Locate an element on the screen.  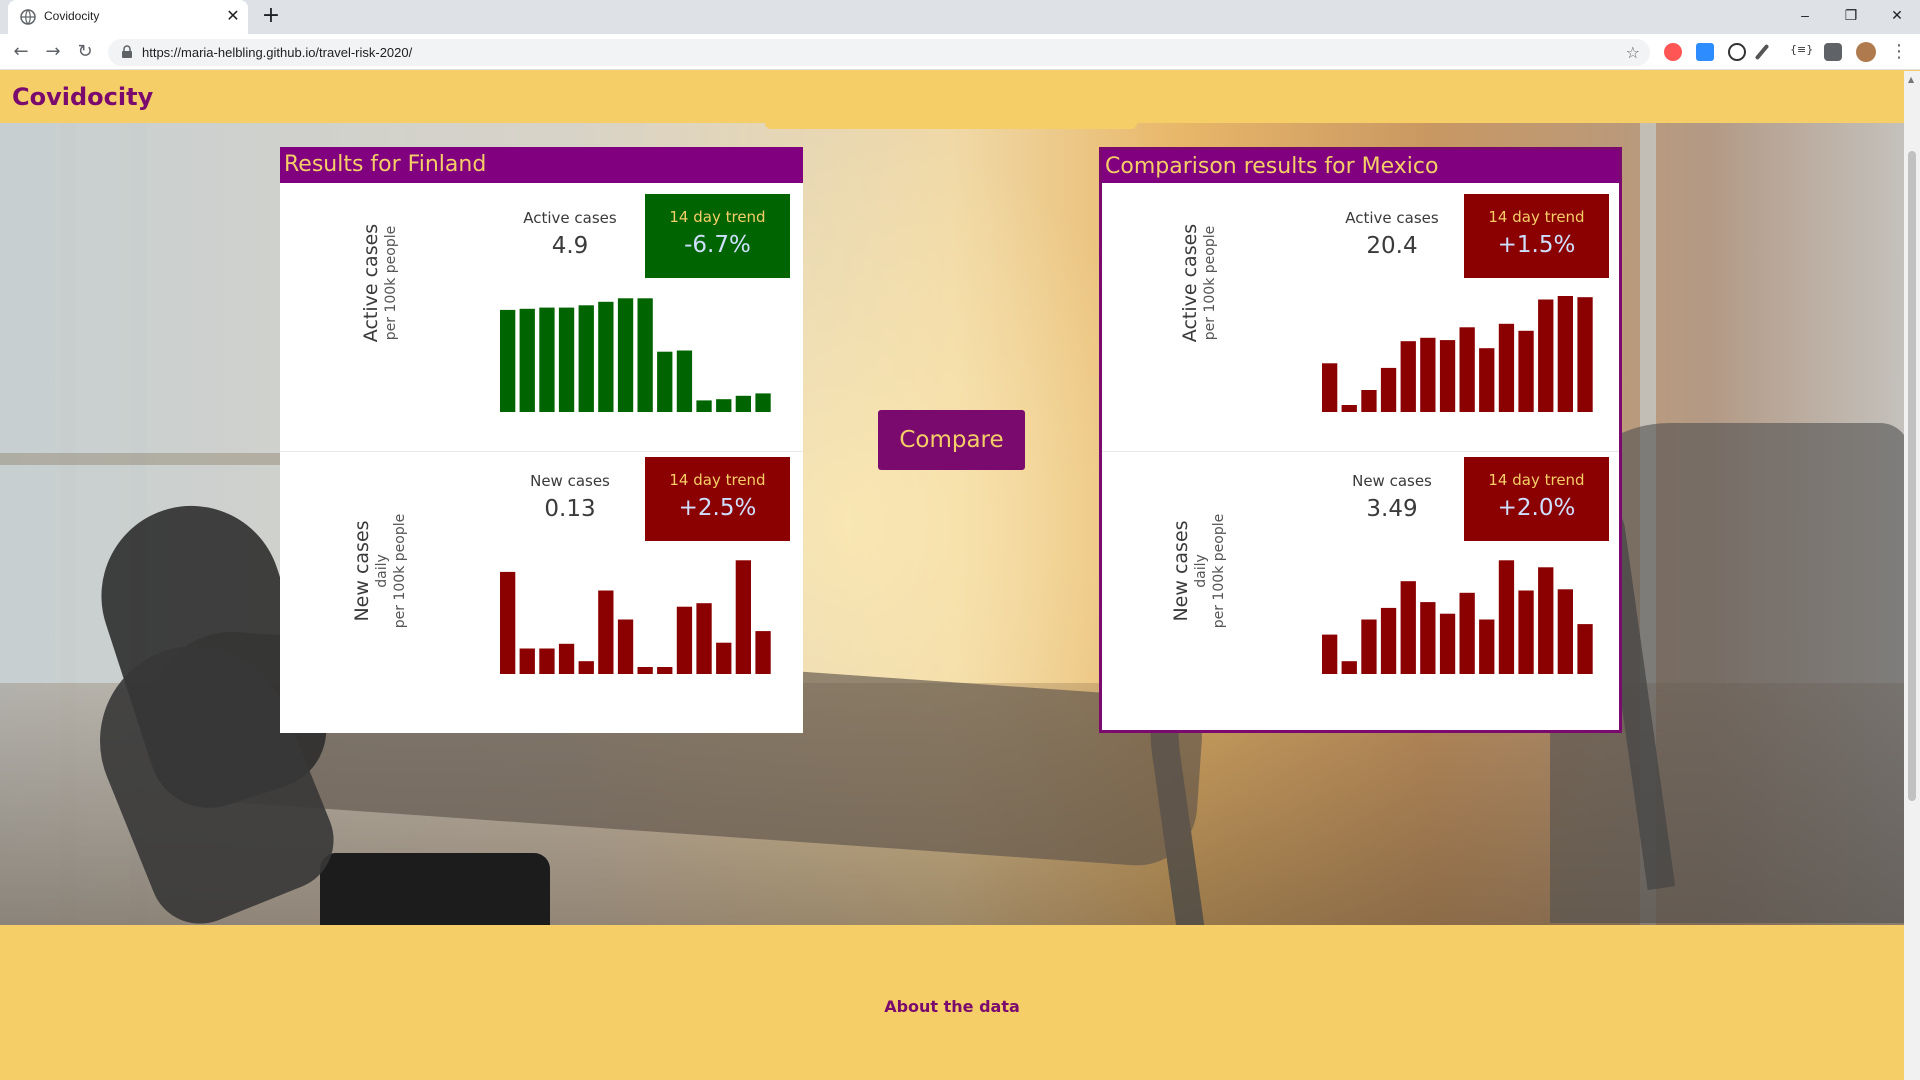
back-icon: ← is located at coordinates (21, 52).